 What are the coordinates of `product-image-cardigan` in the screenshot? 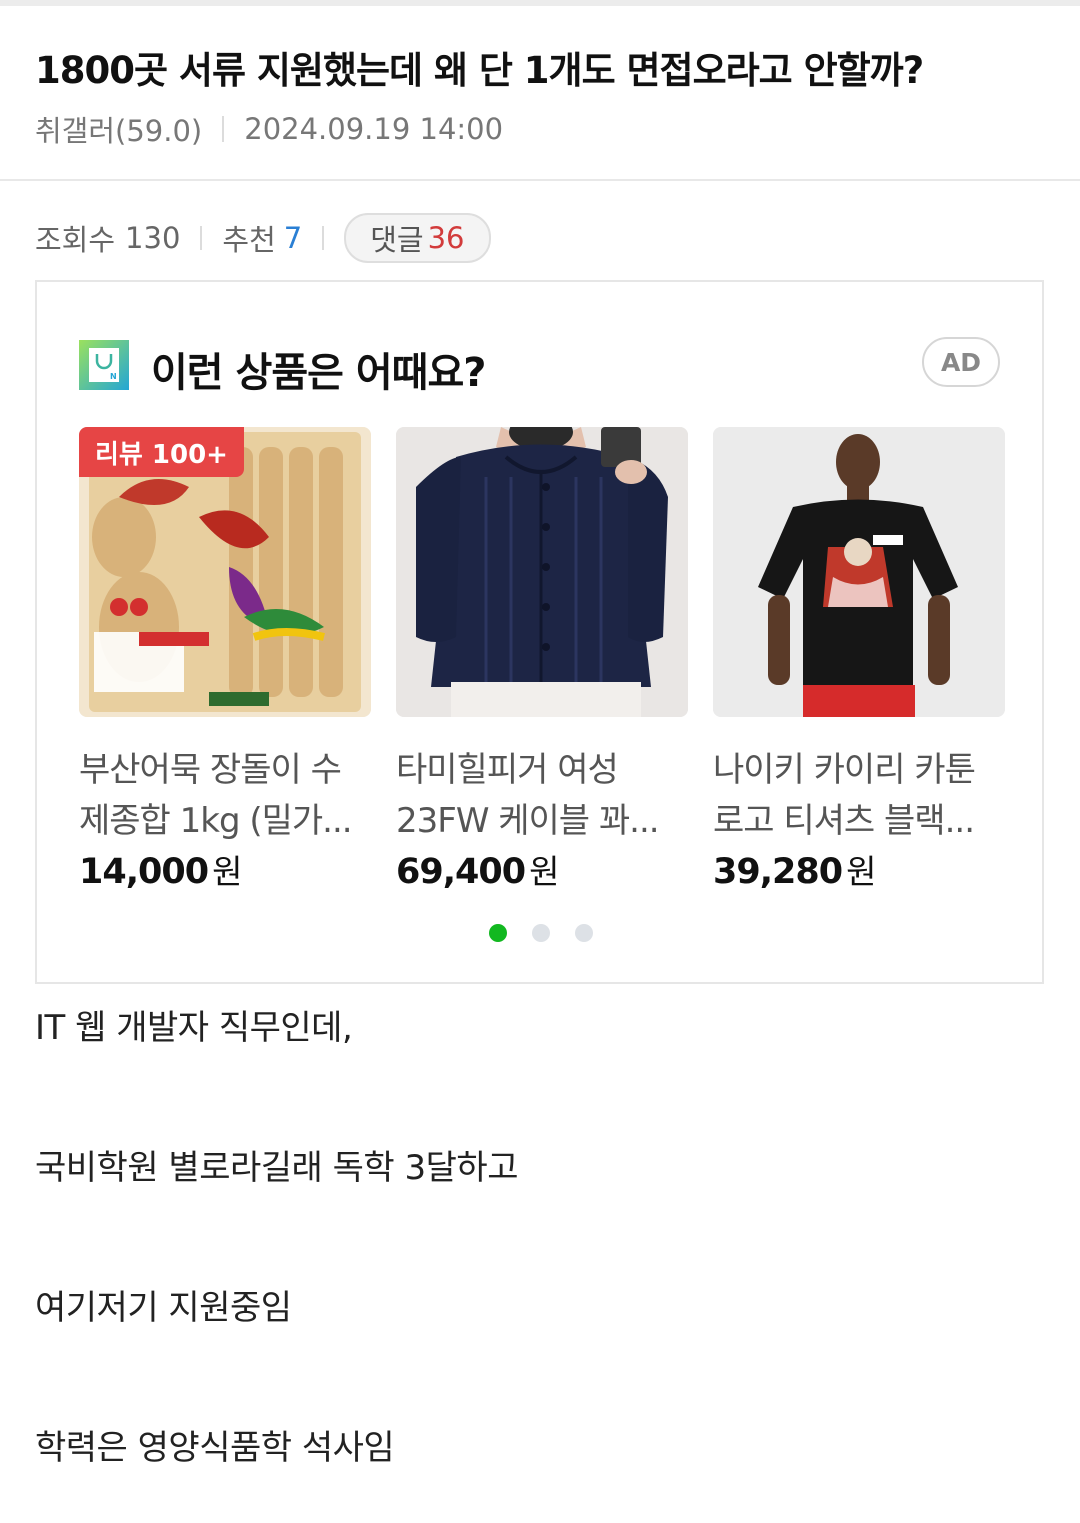 It's located at (542, 572).